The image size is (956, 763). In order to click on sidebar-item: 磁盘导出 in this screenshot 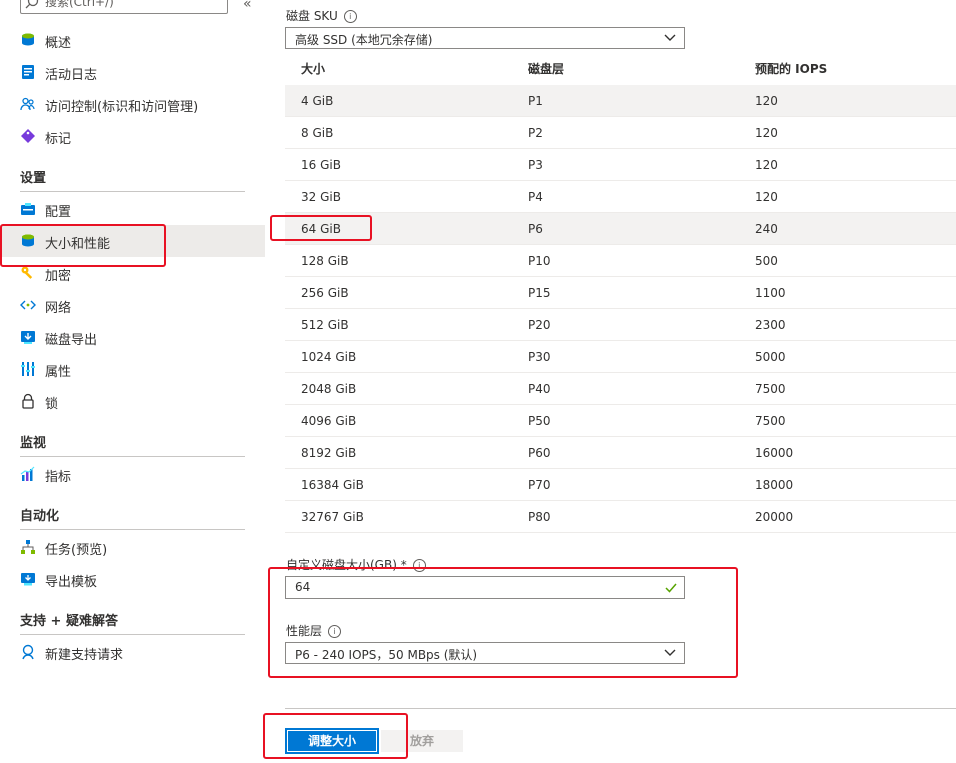, I will do `click(132, 337)`.